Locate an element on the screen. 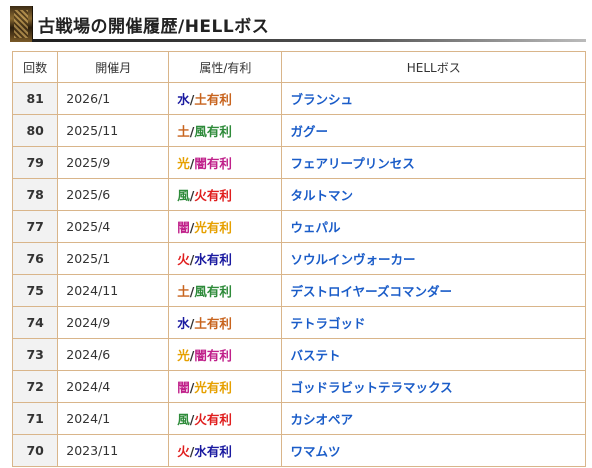 The image size is (592, 468). header-count: 回数 is located at coordinates (35, 67).